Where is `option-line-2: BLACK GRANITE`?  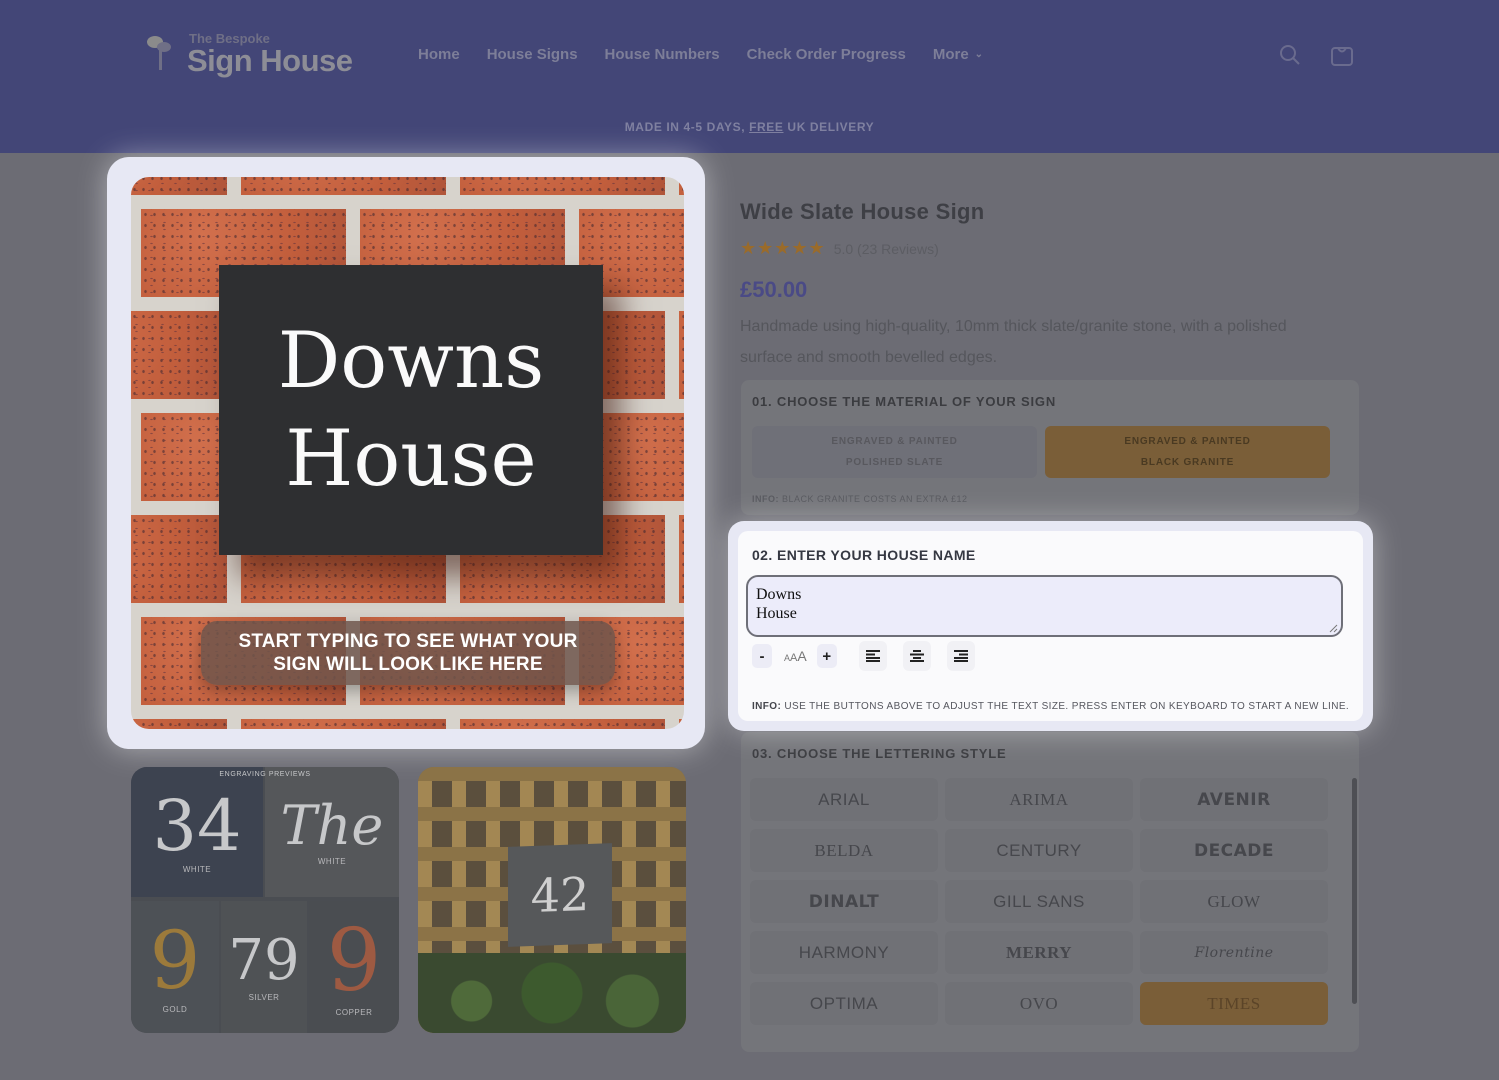
option-line-2: BLACK GRANITE is located at coordinates (1187, 462).